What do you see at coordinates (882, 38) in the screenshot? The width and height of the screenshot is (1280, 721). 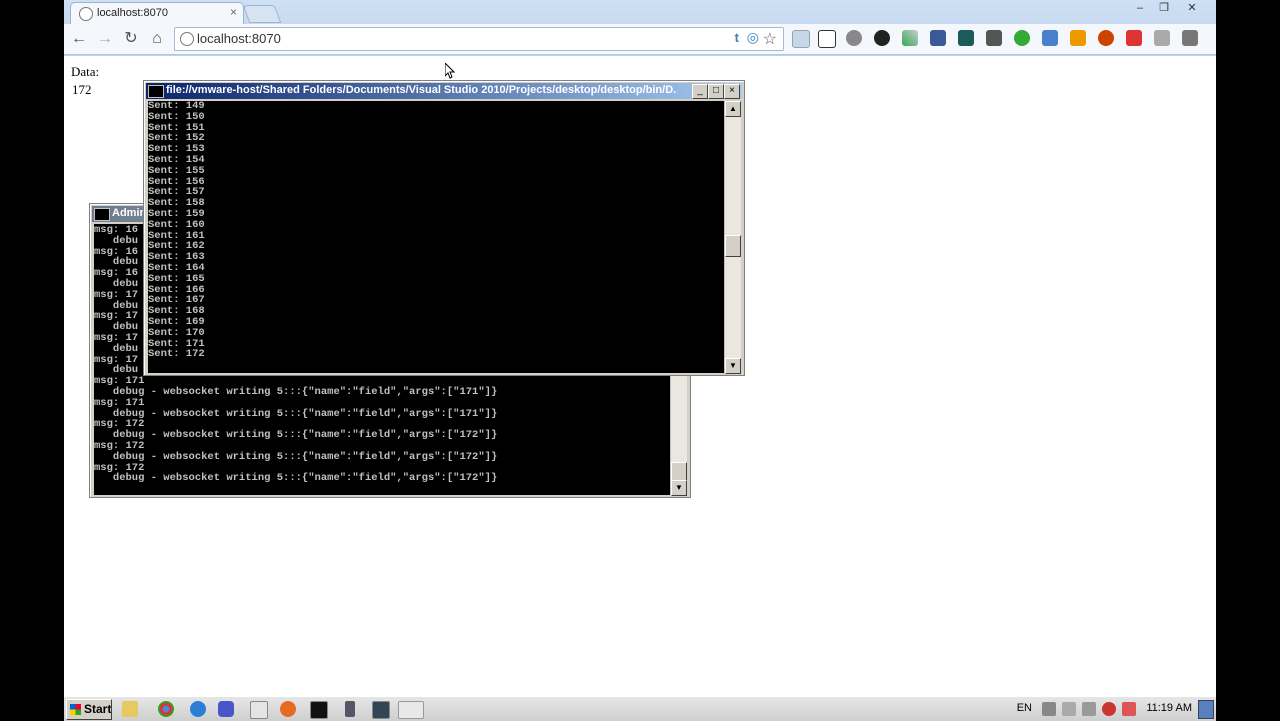 I see `gear-icon` at bounding box center [882, 38].